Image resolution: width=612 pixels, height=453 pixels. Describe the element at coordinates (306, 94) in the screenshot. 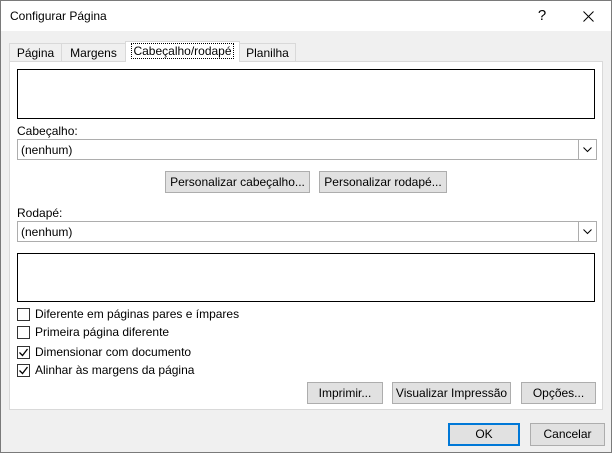

I see `header-preview` at that location.